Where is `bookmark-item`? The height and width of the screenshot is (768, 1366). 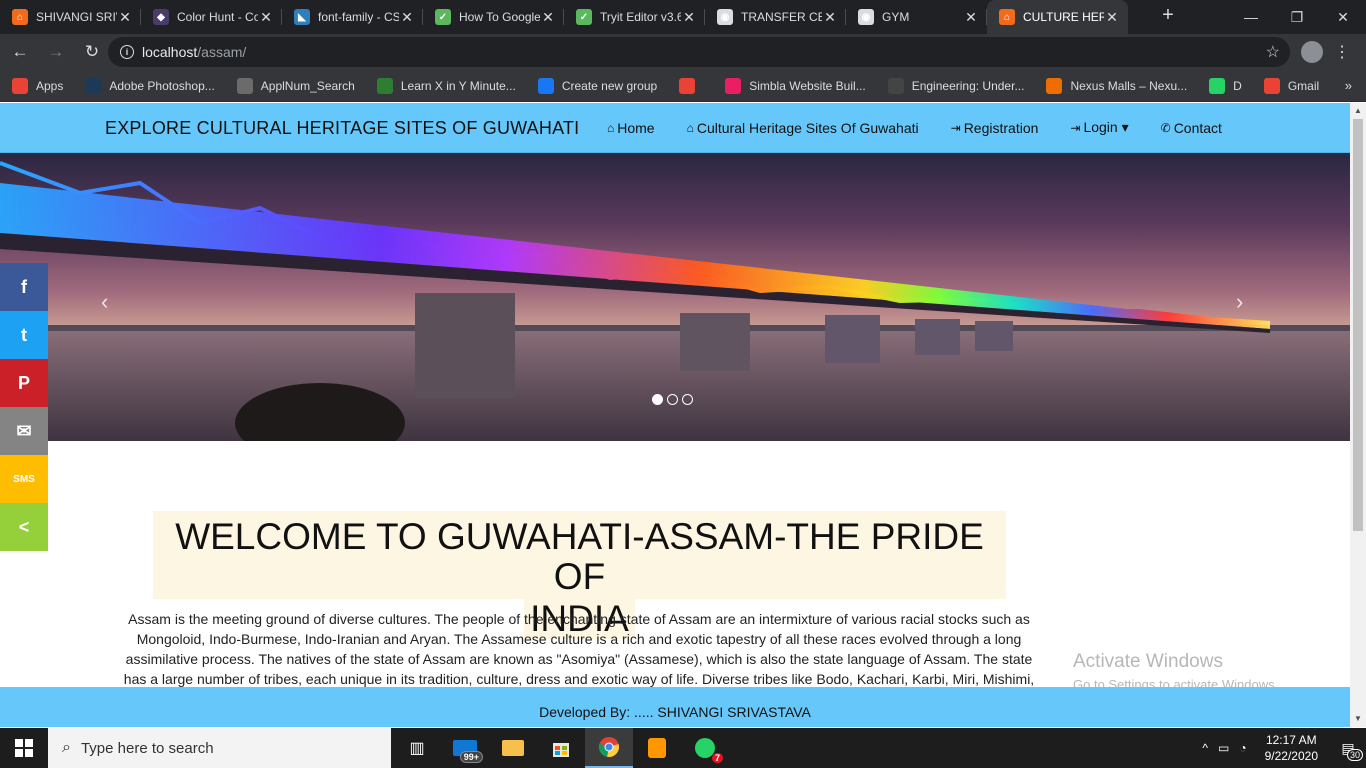 bookmark-item is located at coordinates (691, 85).